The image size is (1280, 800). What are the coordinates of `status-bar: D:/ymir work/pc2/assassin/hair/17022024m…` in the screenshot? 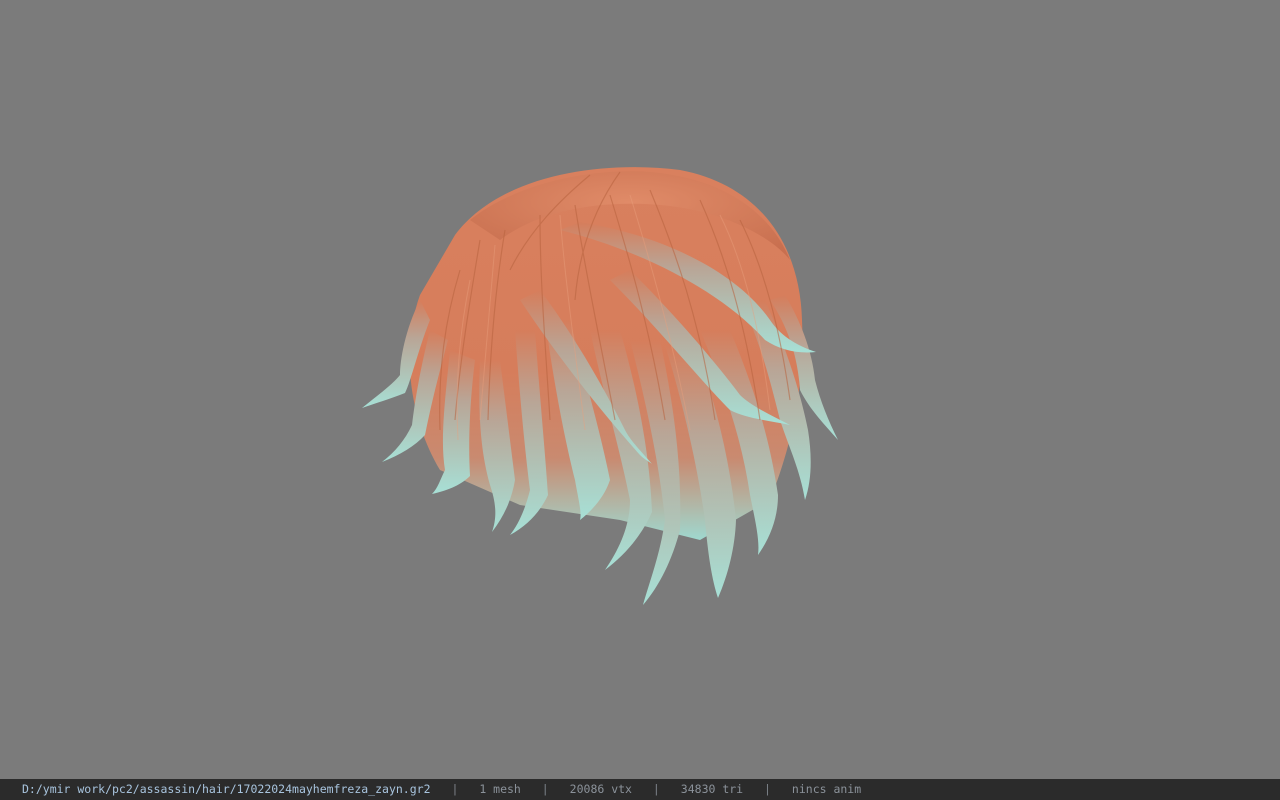 It's located at (640, 789).